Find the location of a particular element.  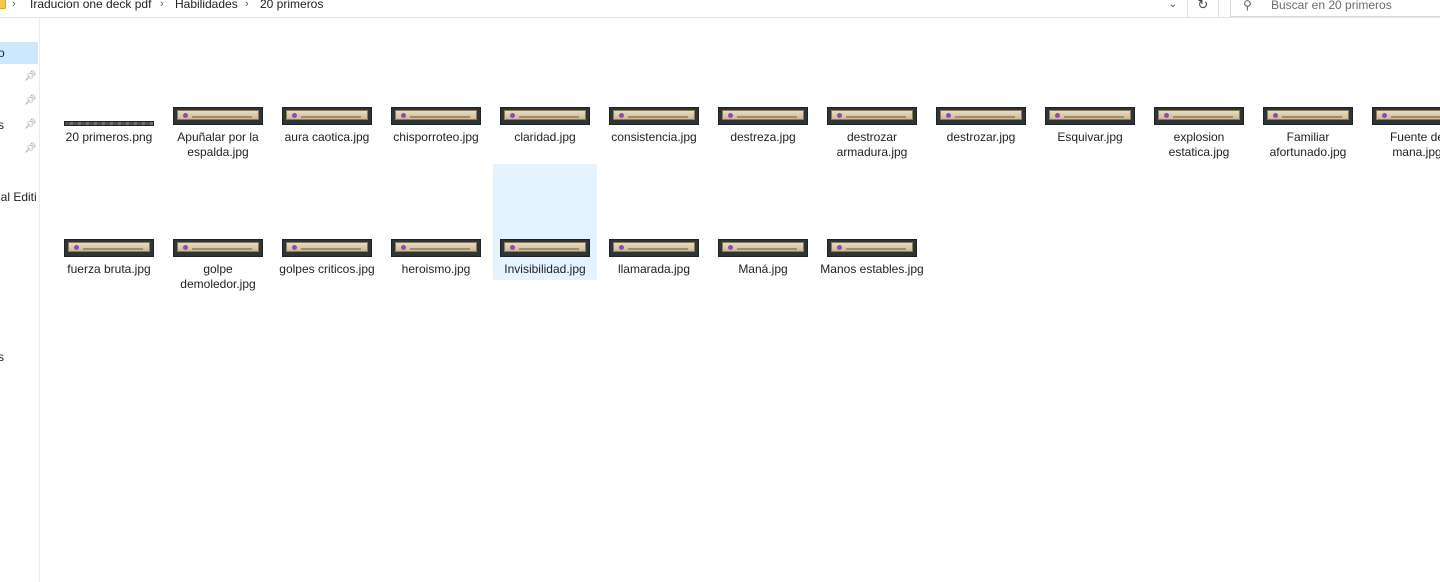

file-item: destreza.jpg is located at coordinates (763, 90).